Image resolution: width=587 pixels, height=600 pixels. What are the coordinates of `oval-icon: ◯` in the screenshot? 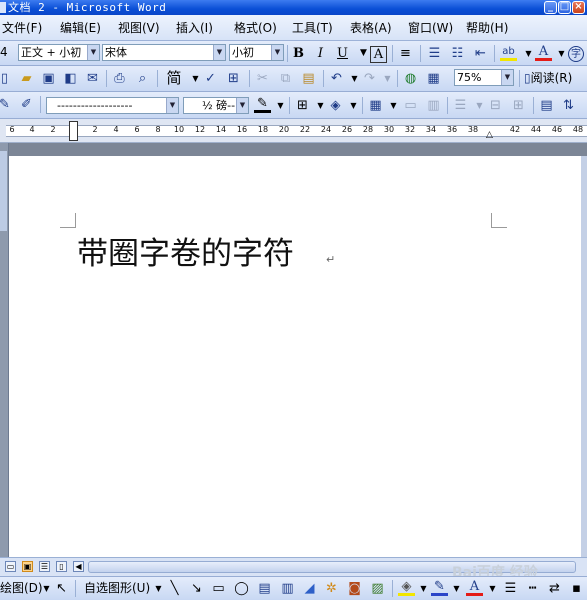 It's located at (241, 588).